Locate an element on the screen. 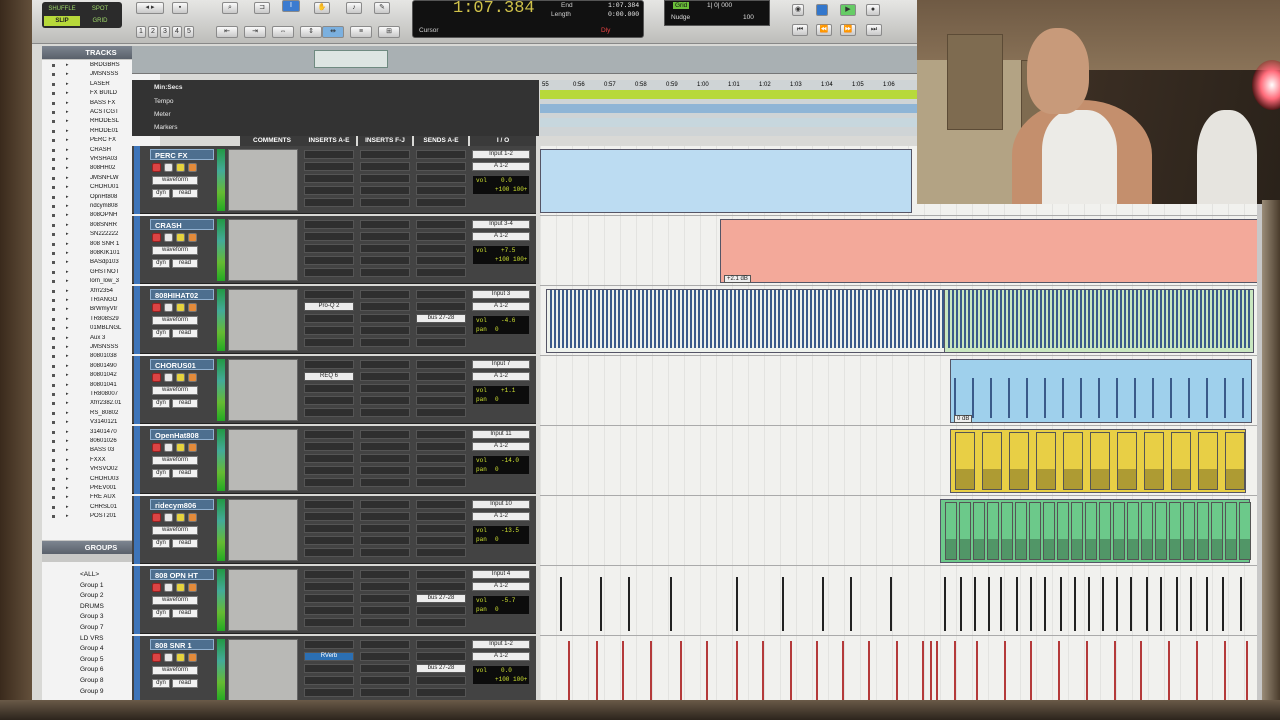  record-button: ● is located at coordinates (873, 10).